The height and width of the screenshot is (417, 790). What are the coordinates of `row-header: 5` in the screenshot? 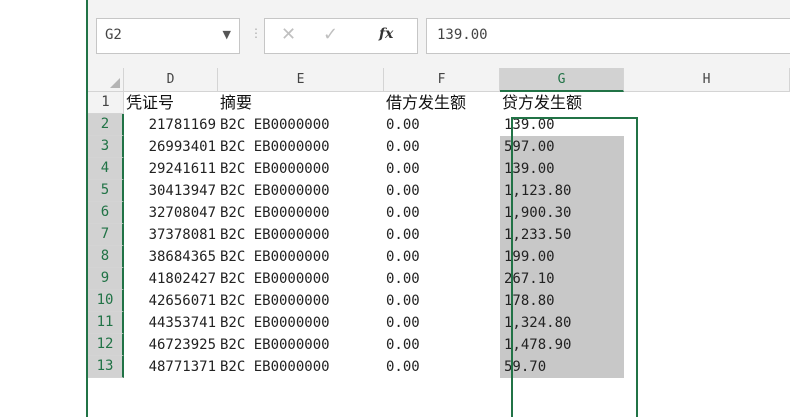 It's located at (106, 191).